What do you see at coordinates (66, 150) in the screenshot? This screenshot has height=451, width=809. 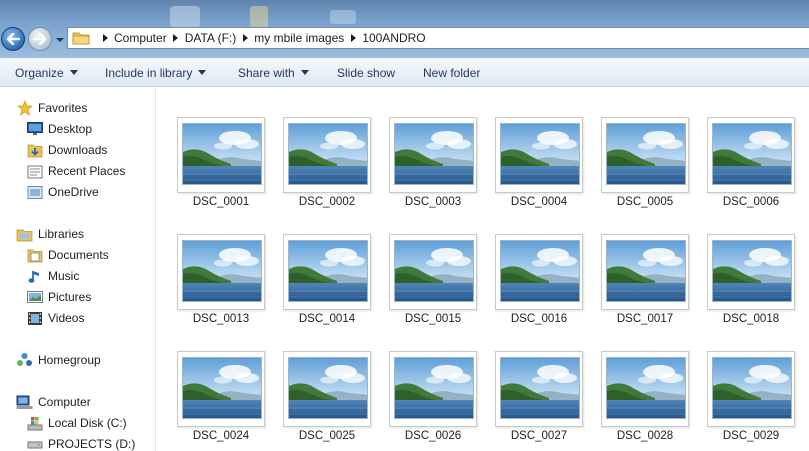 I see `nav-item-downloads: Downloads` at bounding box center [66, 150].